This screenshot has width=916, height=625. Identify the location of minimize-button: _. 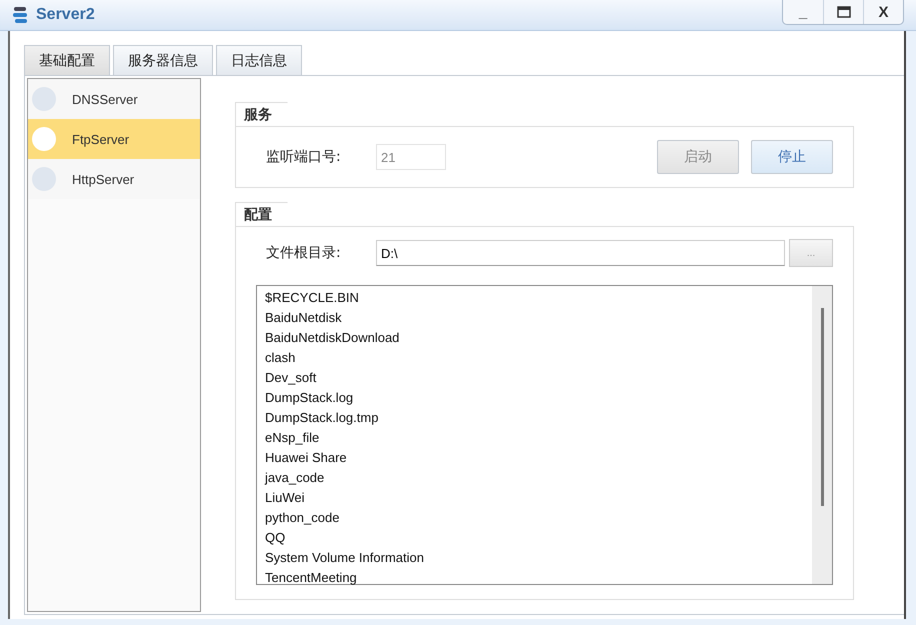
(803, 12).